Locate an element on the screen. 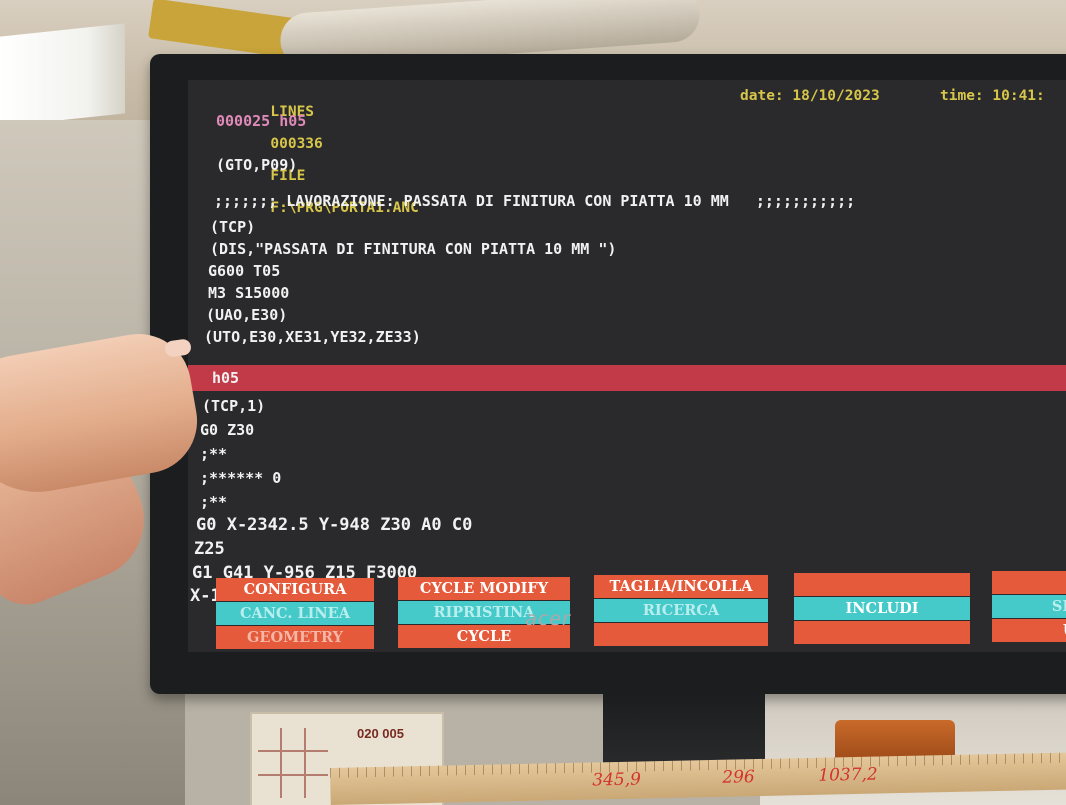  softkey-cycle-modify: CYCLE MODIFY is located at coordinates (484, 588).